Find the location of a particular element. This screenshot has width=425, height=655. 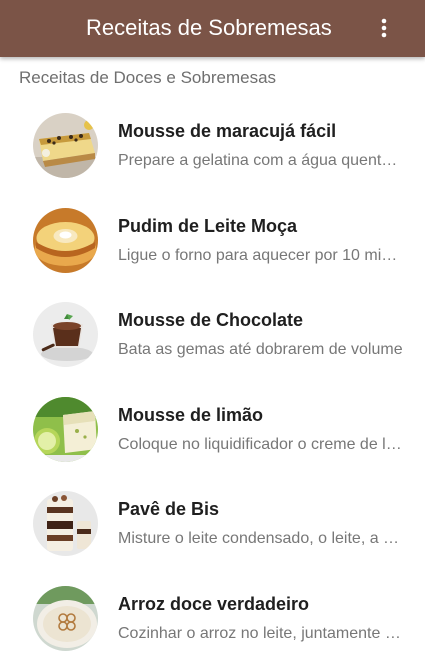

rice-pudding-photo is located at coordinates (65, 618).